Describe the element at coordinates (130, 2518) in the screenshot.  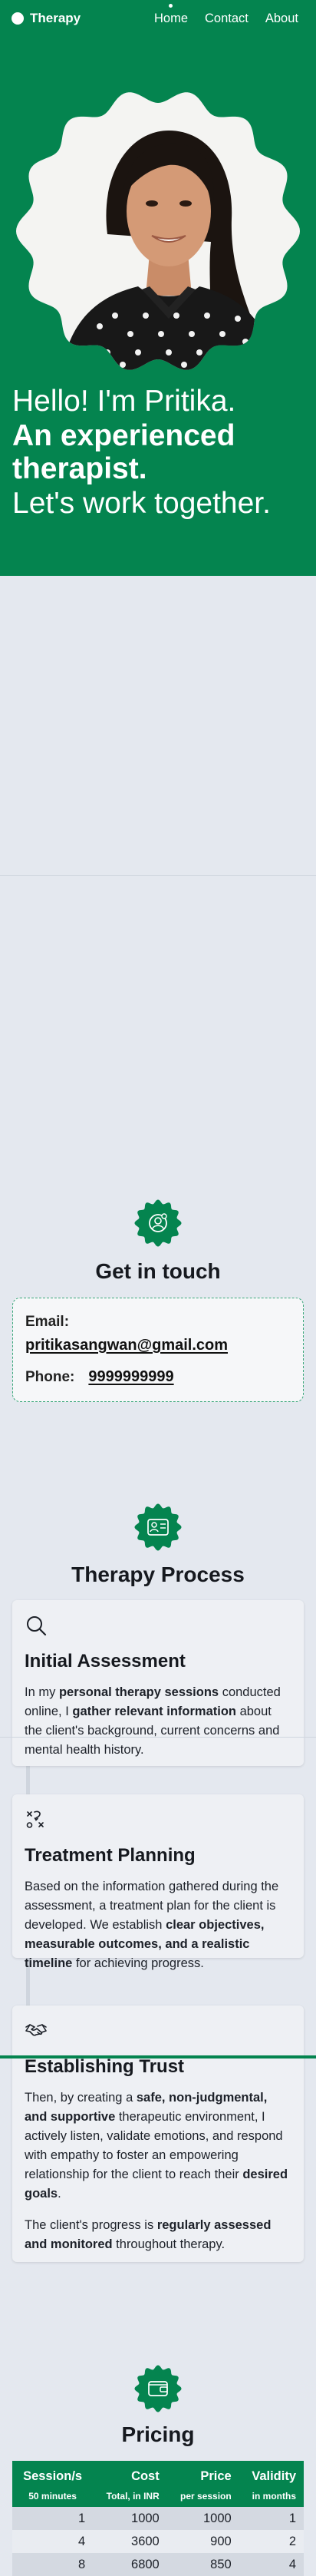
I see `cell-cost: 1000` at that location.